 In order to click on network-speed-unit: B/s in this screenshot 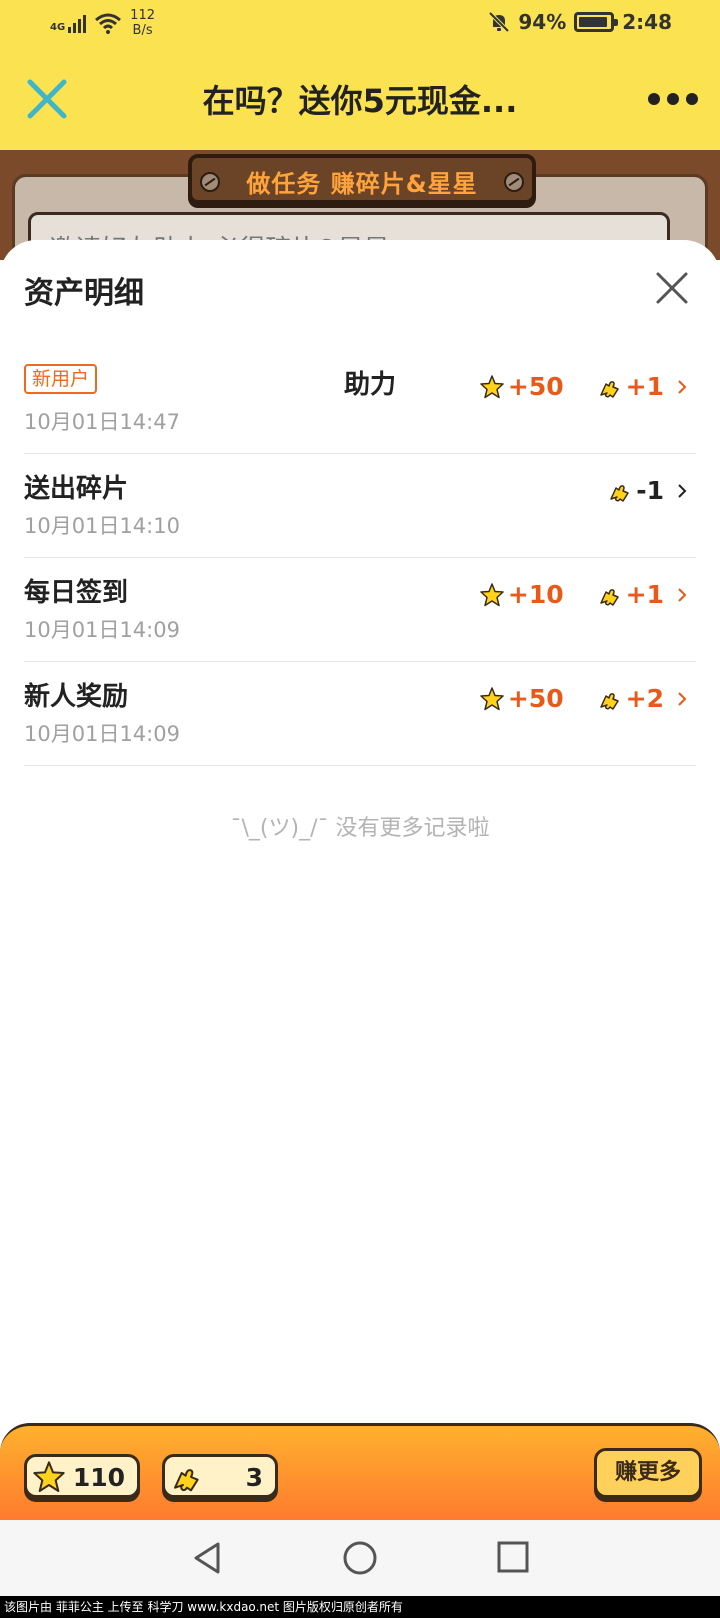, I will do `click(142, 30)`.